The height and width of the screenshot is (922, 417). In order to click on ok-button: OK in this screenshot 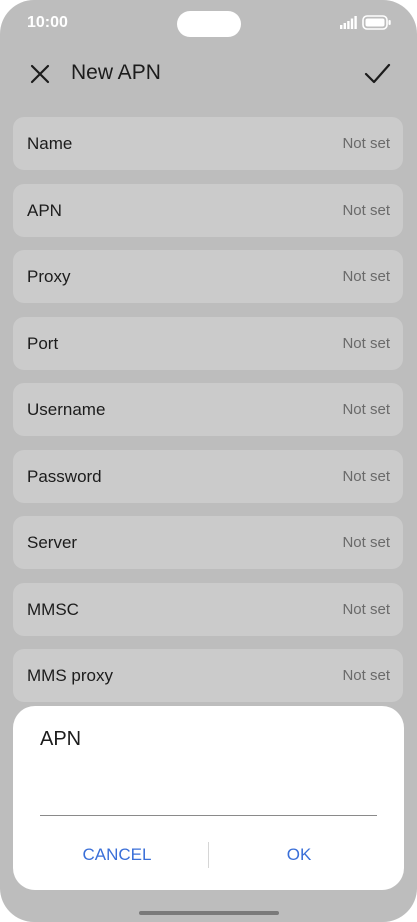, I will do `click(299, 855)`.